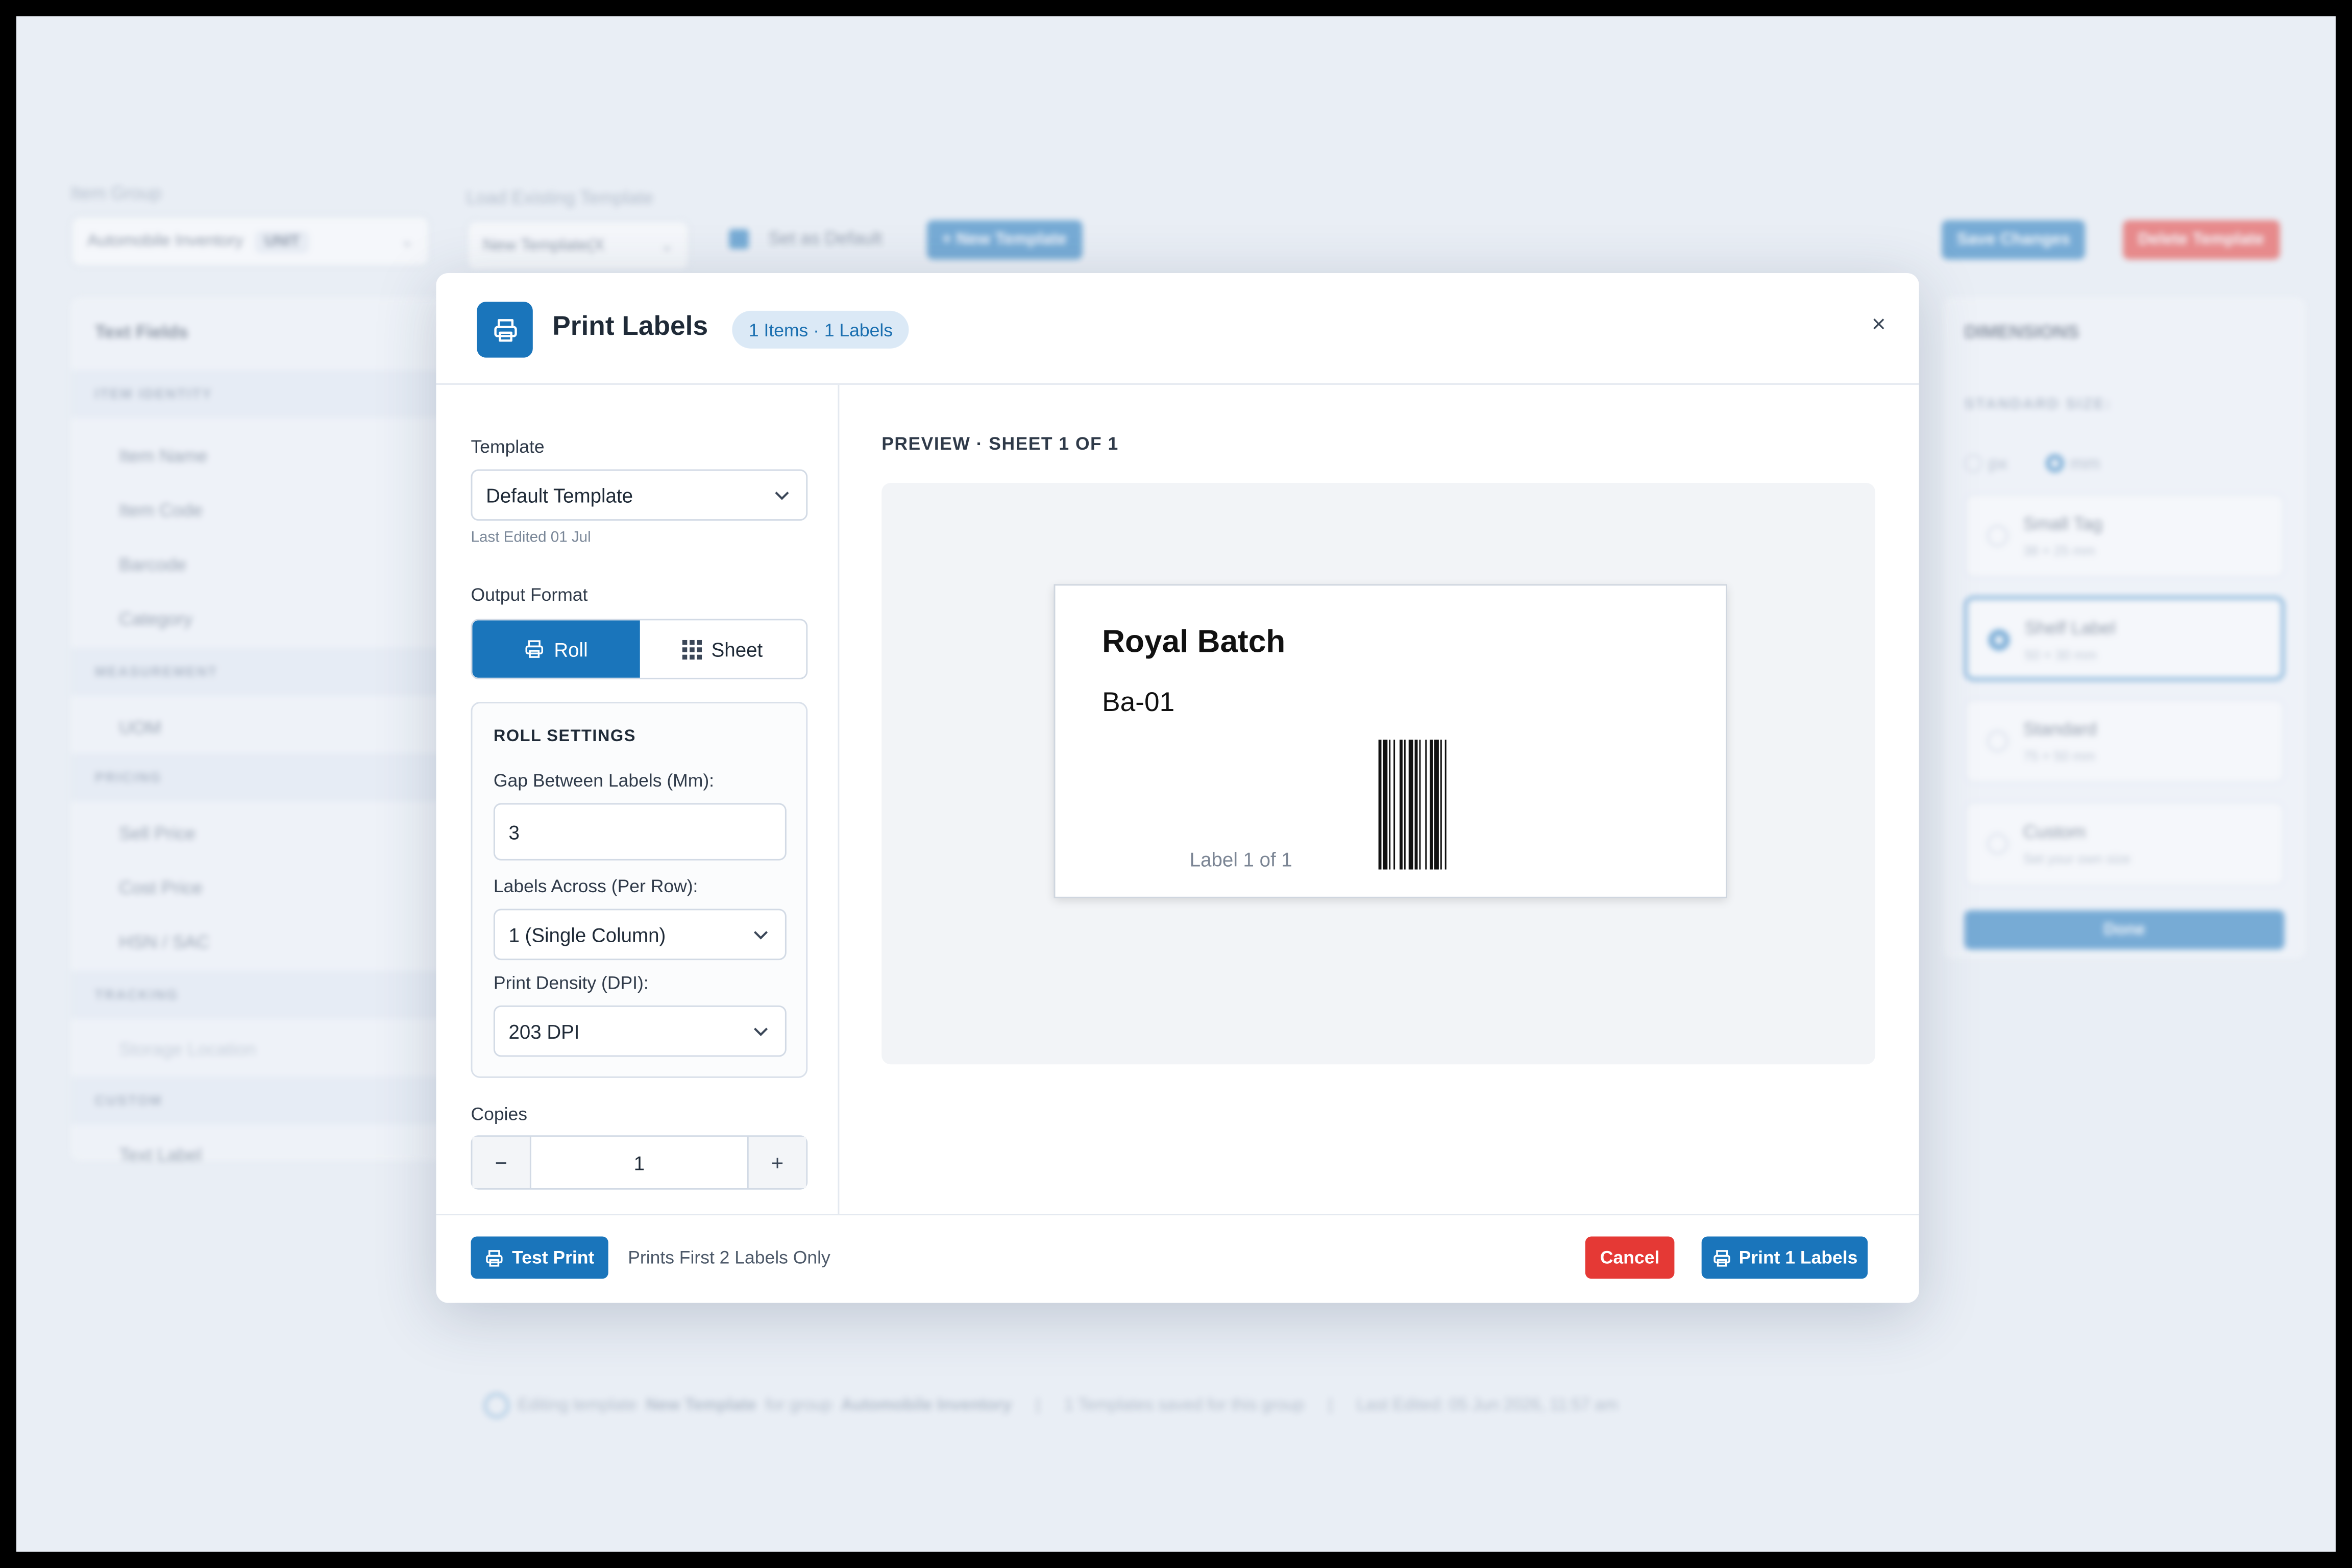  Describe the element at coordinates (639, 495) in the screenshot. I see `template-select: Default Template` at that location.